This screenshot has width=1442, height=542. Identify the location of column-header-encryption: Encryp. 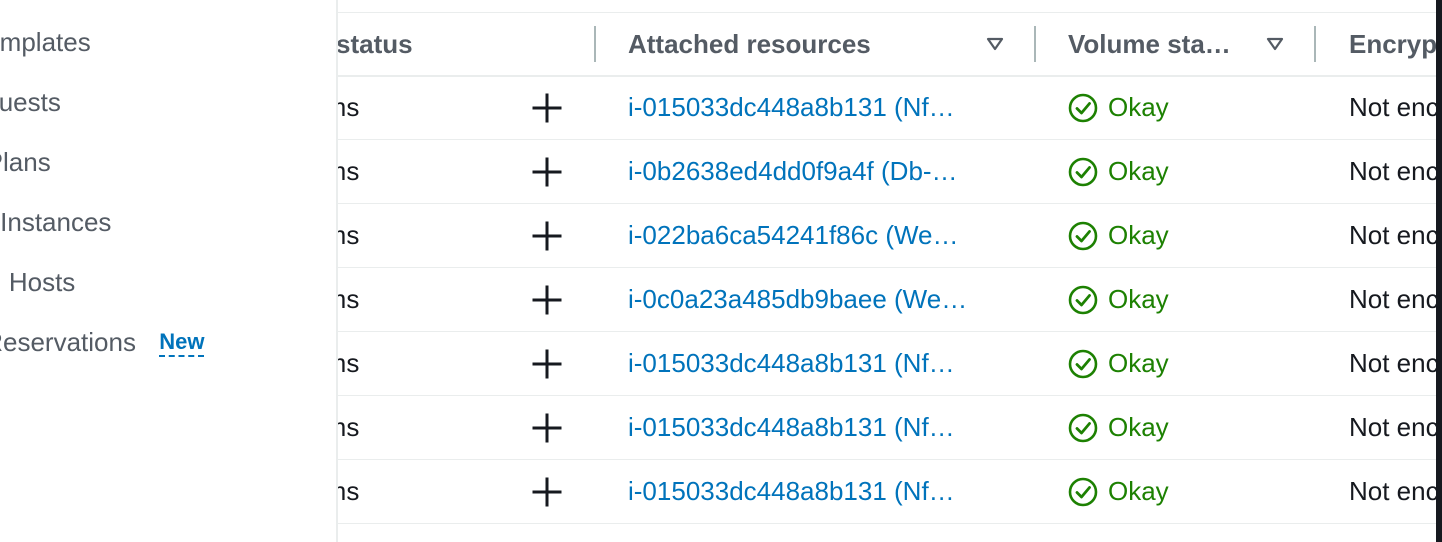
(1393, 44).